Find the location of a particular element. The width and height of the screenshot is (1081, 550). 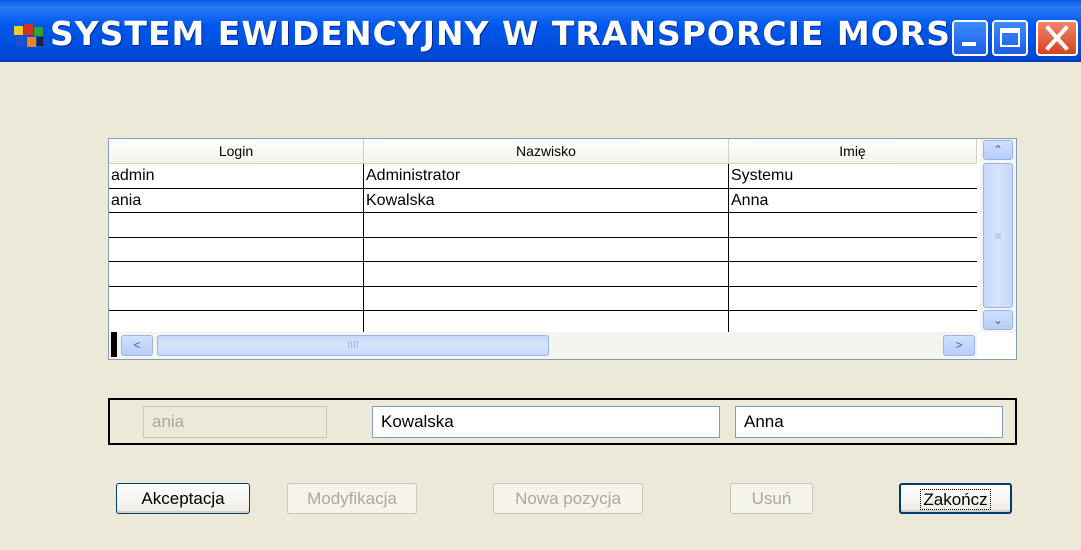

grip-icon: ≡ is located at coordinates (998, 236).